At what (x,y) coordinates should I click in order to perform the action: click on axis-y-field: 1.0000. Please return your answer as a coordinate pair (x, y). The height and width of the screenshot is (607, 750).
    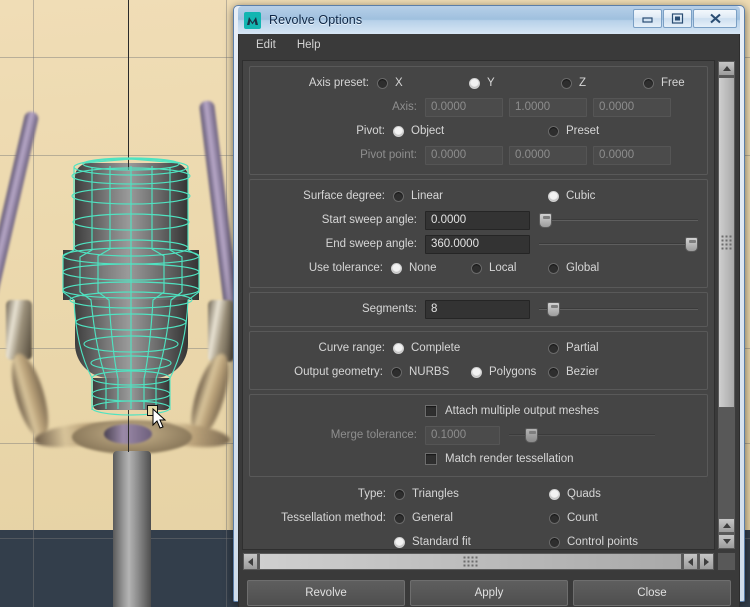
    Looking at the image, I should click on (548, 107).